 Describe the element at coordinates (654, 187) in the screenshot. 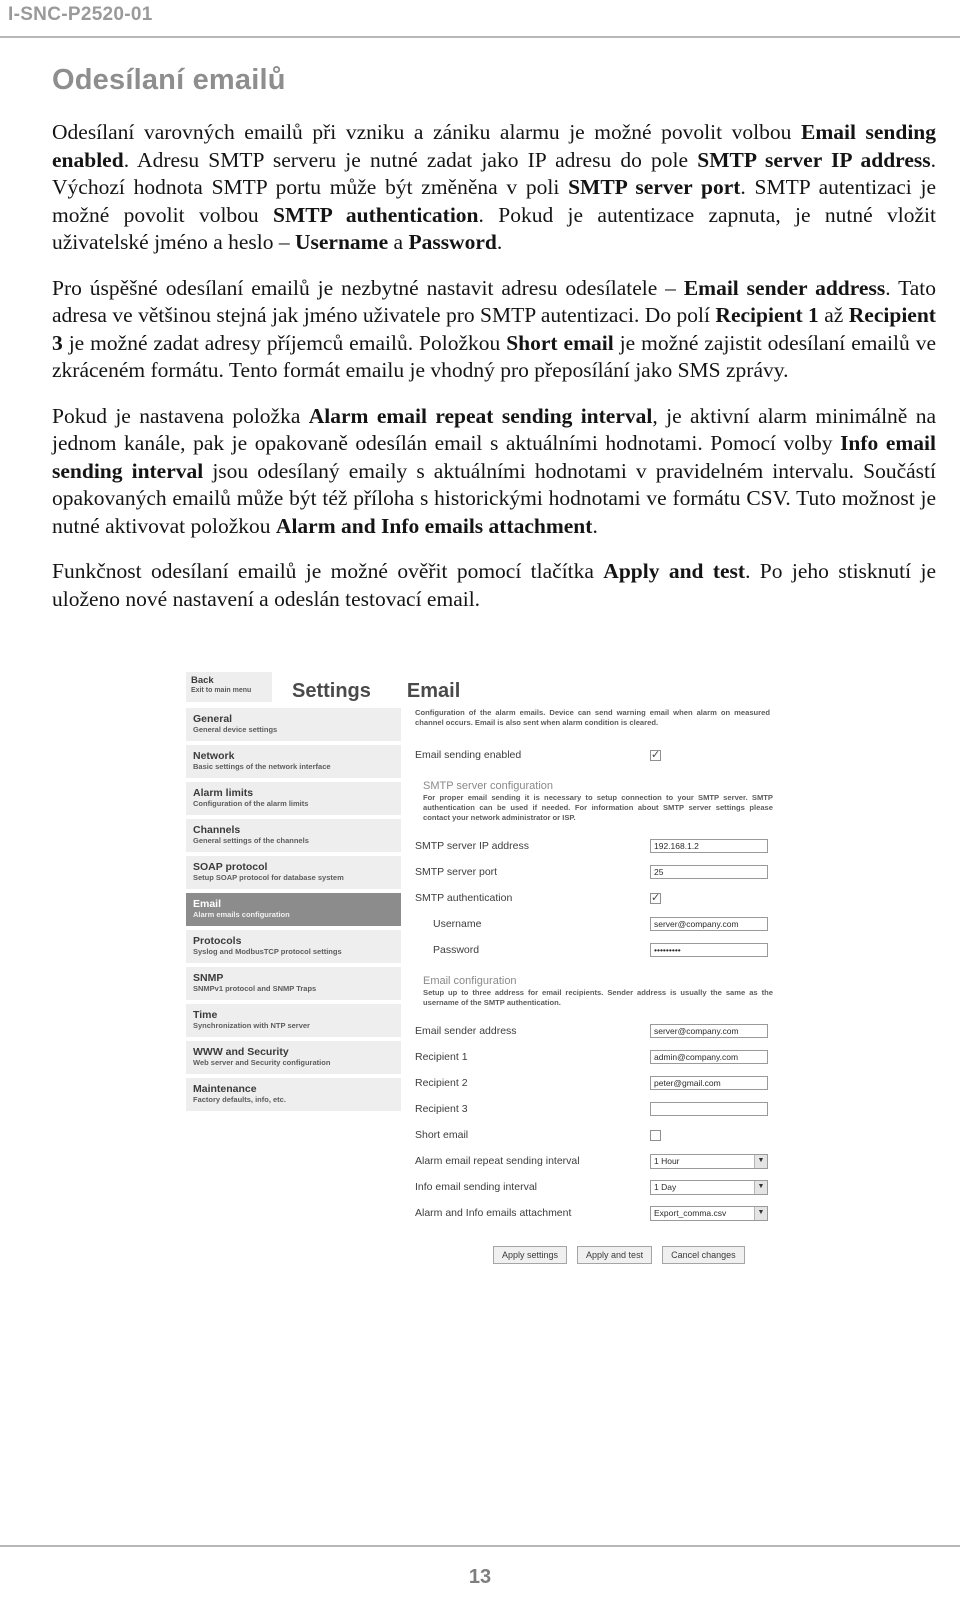

I see `emphasis-text: SMTP server port` at that location.